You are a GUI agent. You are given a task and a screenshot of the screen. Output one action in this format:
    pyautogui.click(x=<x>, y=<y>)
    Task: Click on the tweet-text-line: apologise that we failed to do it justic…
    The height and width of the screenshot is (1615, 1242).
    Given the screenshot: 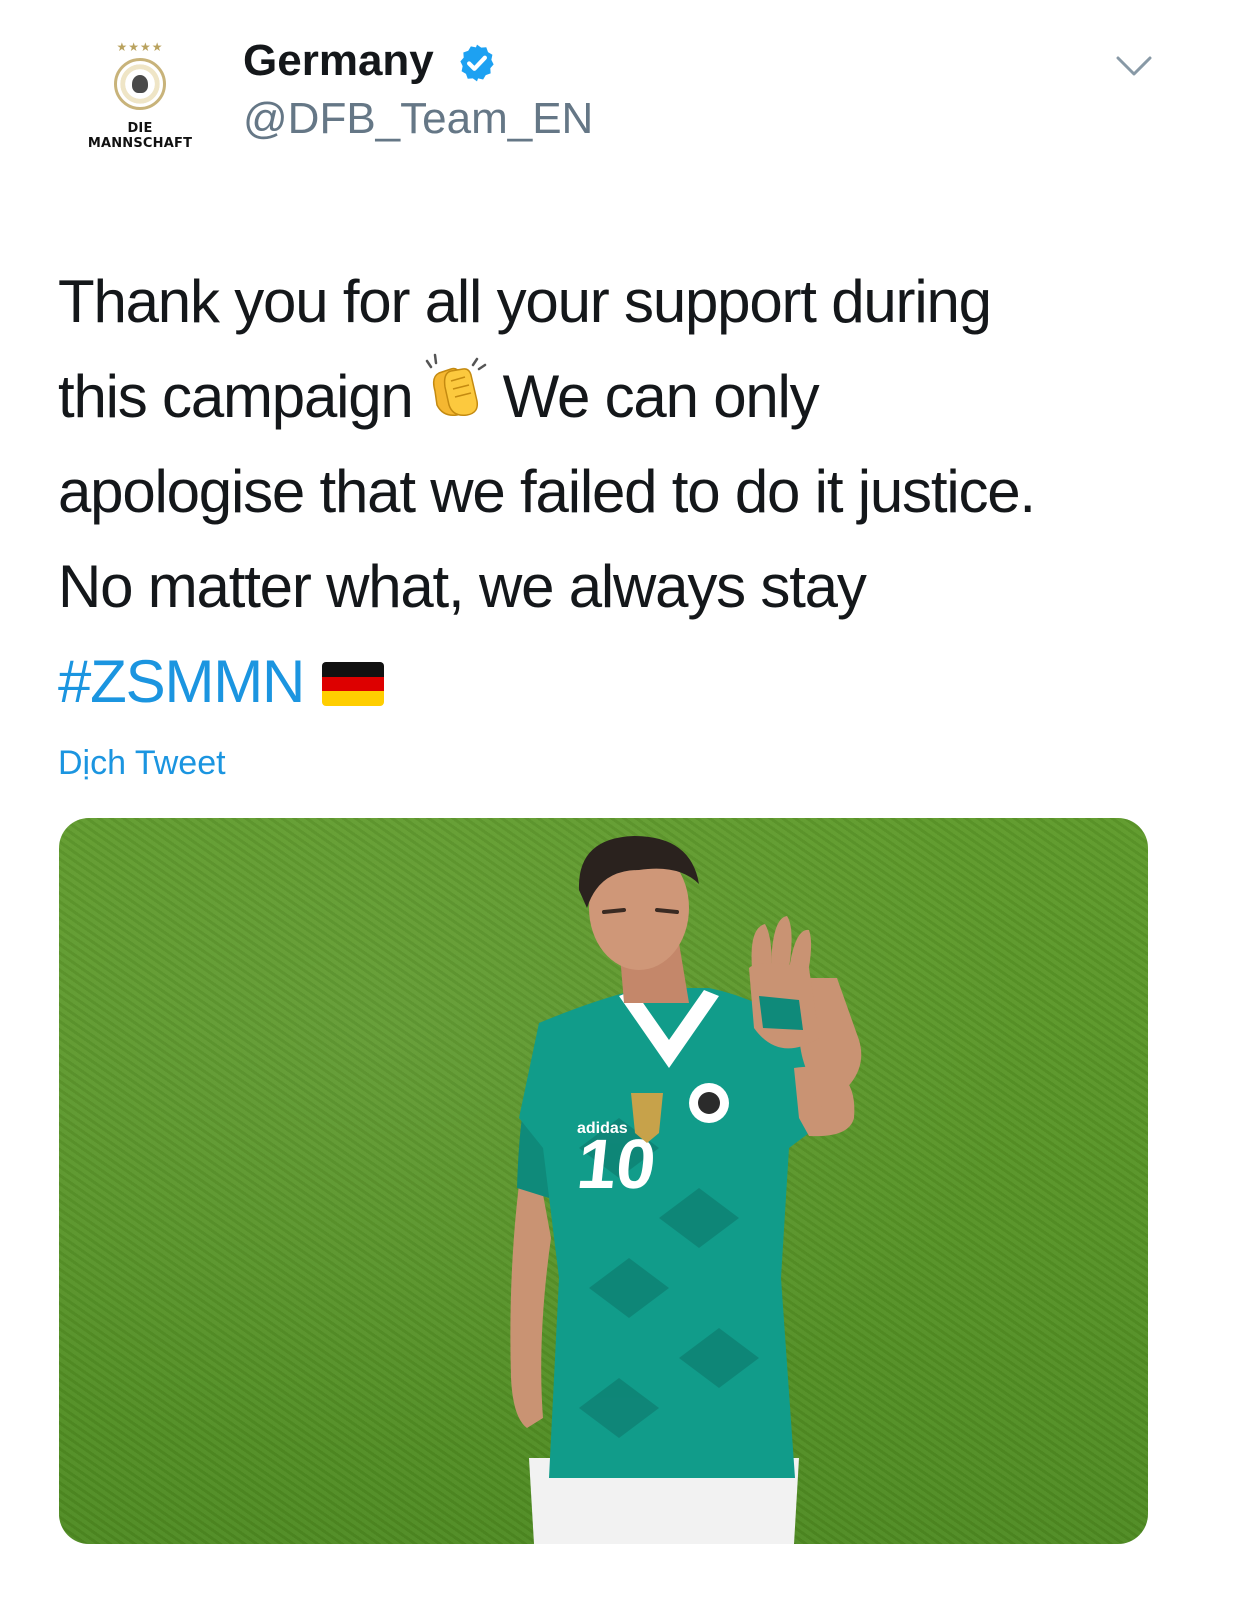 What is the action you would take?
    pyautogui.click(x=547, y=491)
    